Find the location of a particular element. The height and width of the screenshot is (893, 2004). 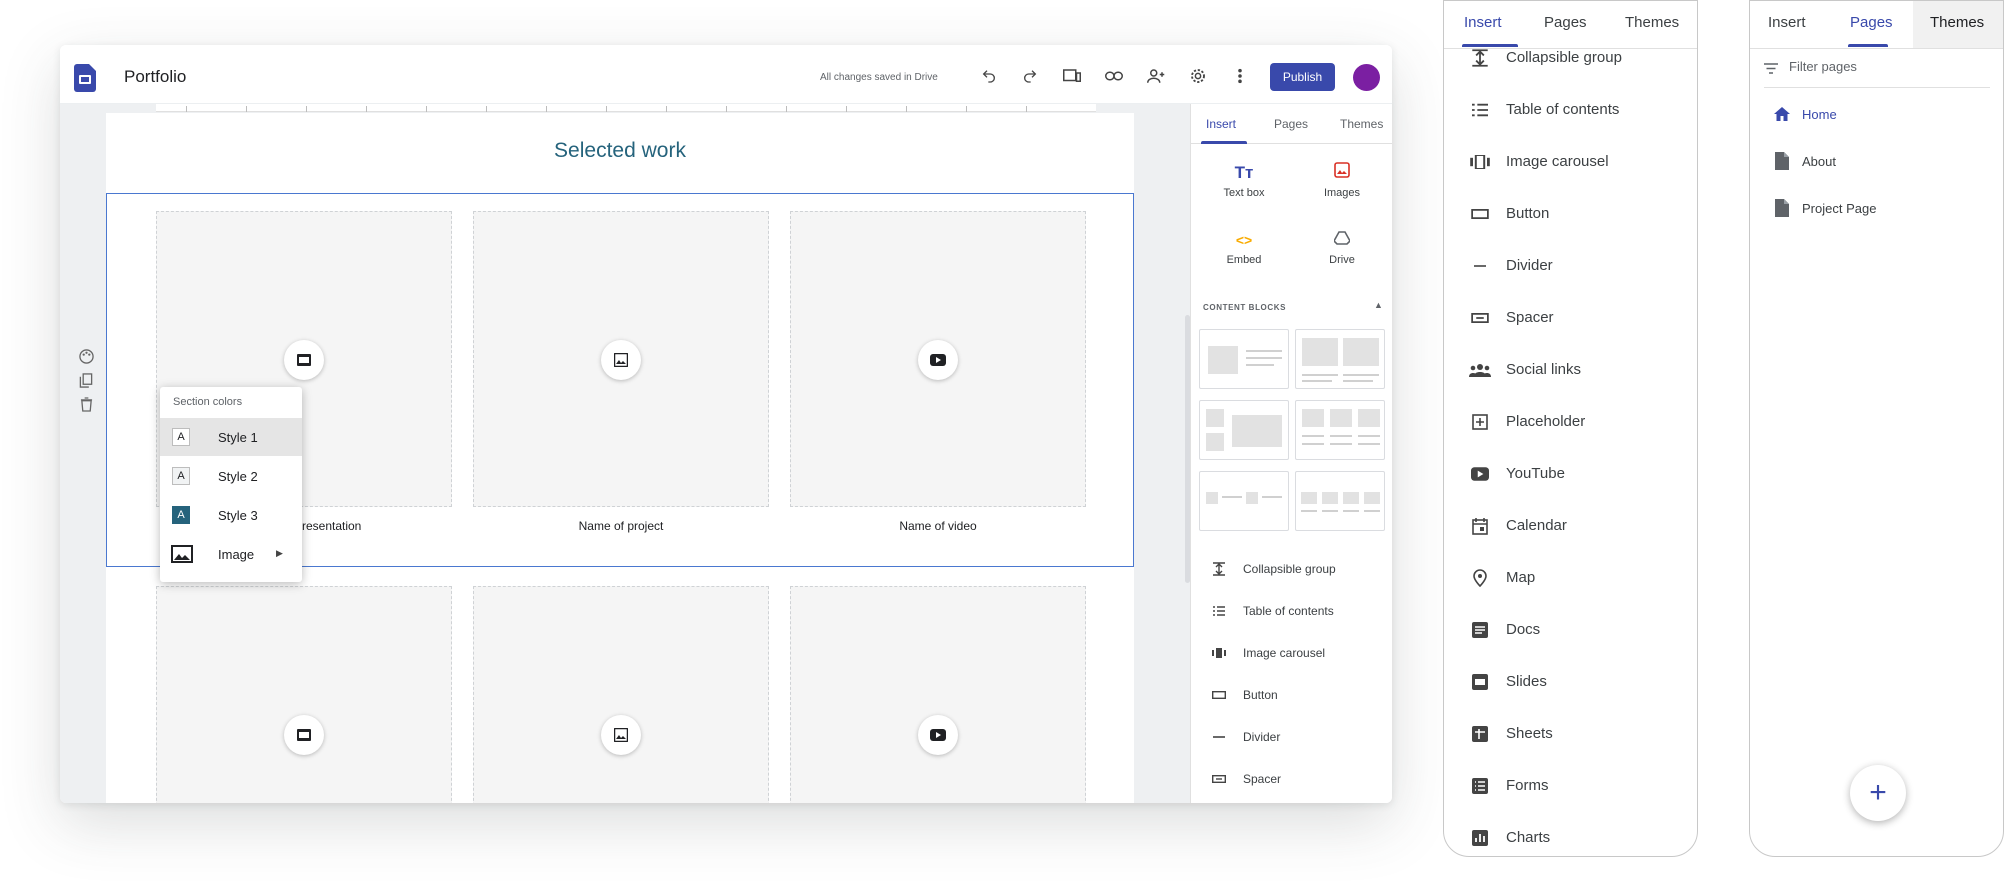

style-3-option: A Style 3 is located at coordinates (231, 515).